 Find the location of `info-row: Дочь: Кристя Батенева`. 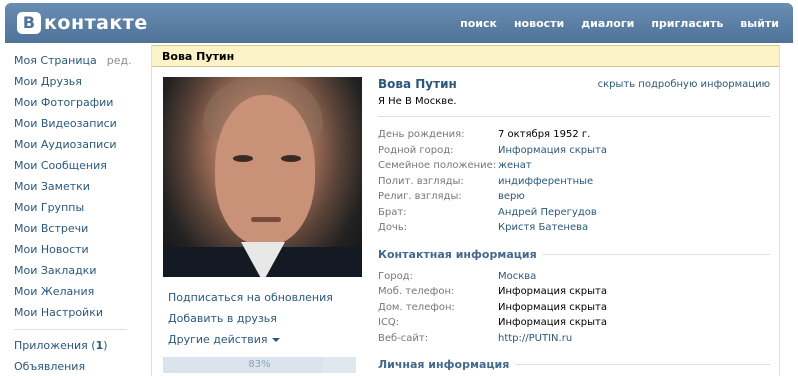

info-row: Дочь: Кристя Батенева is located at coordinates (574, 228).